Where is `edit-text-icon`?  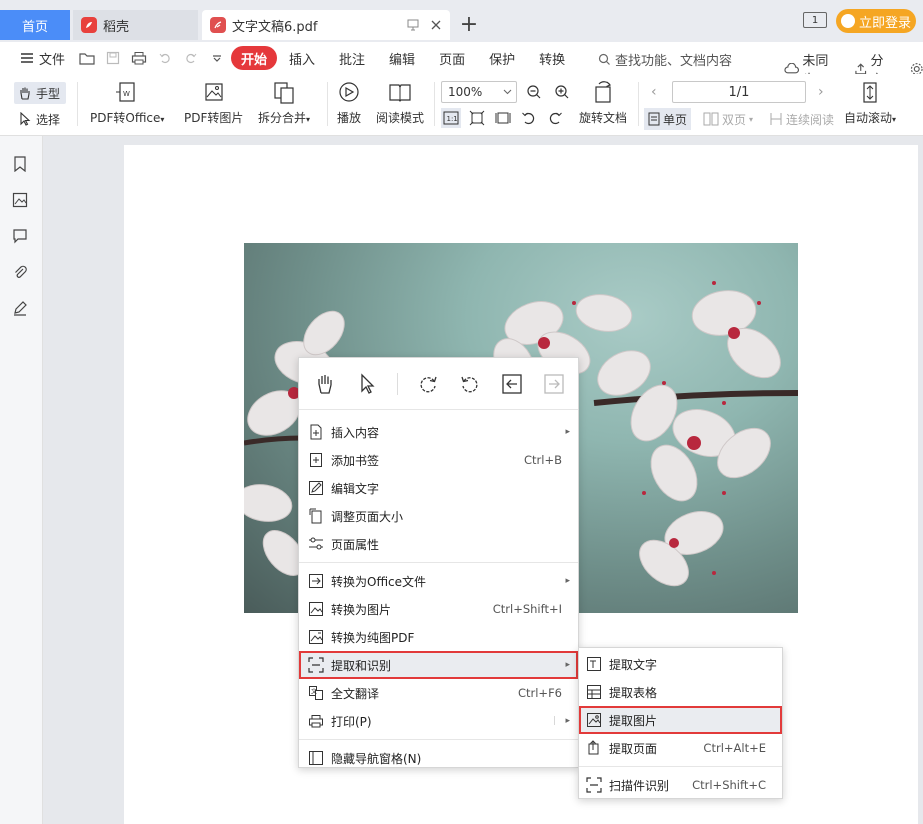 edit-text-icon is located at coordinates (316, 488).